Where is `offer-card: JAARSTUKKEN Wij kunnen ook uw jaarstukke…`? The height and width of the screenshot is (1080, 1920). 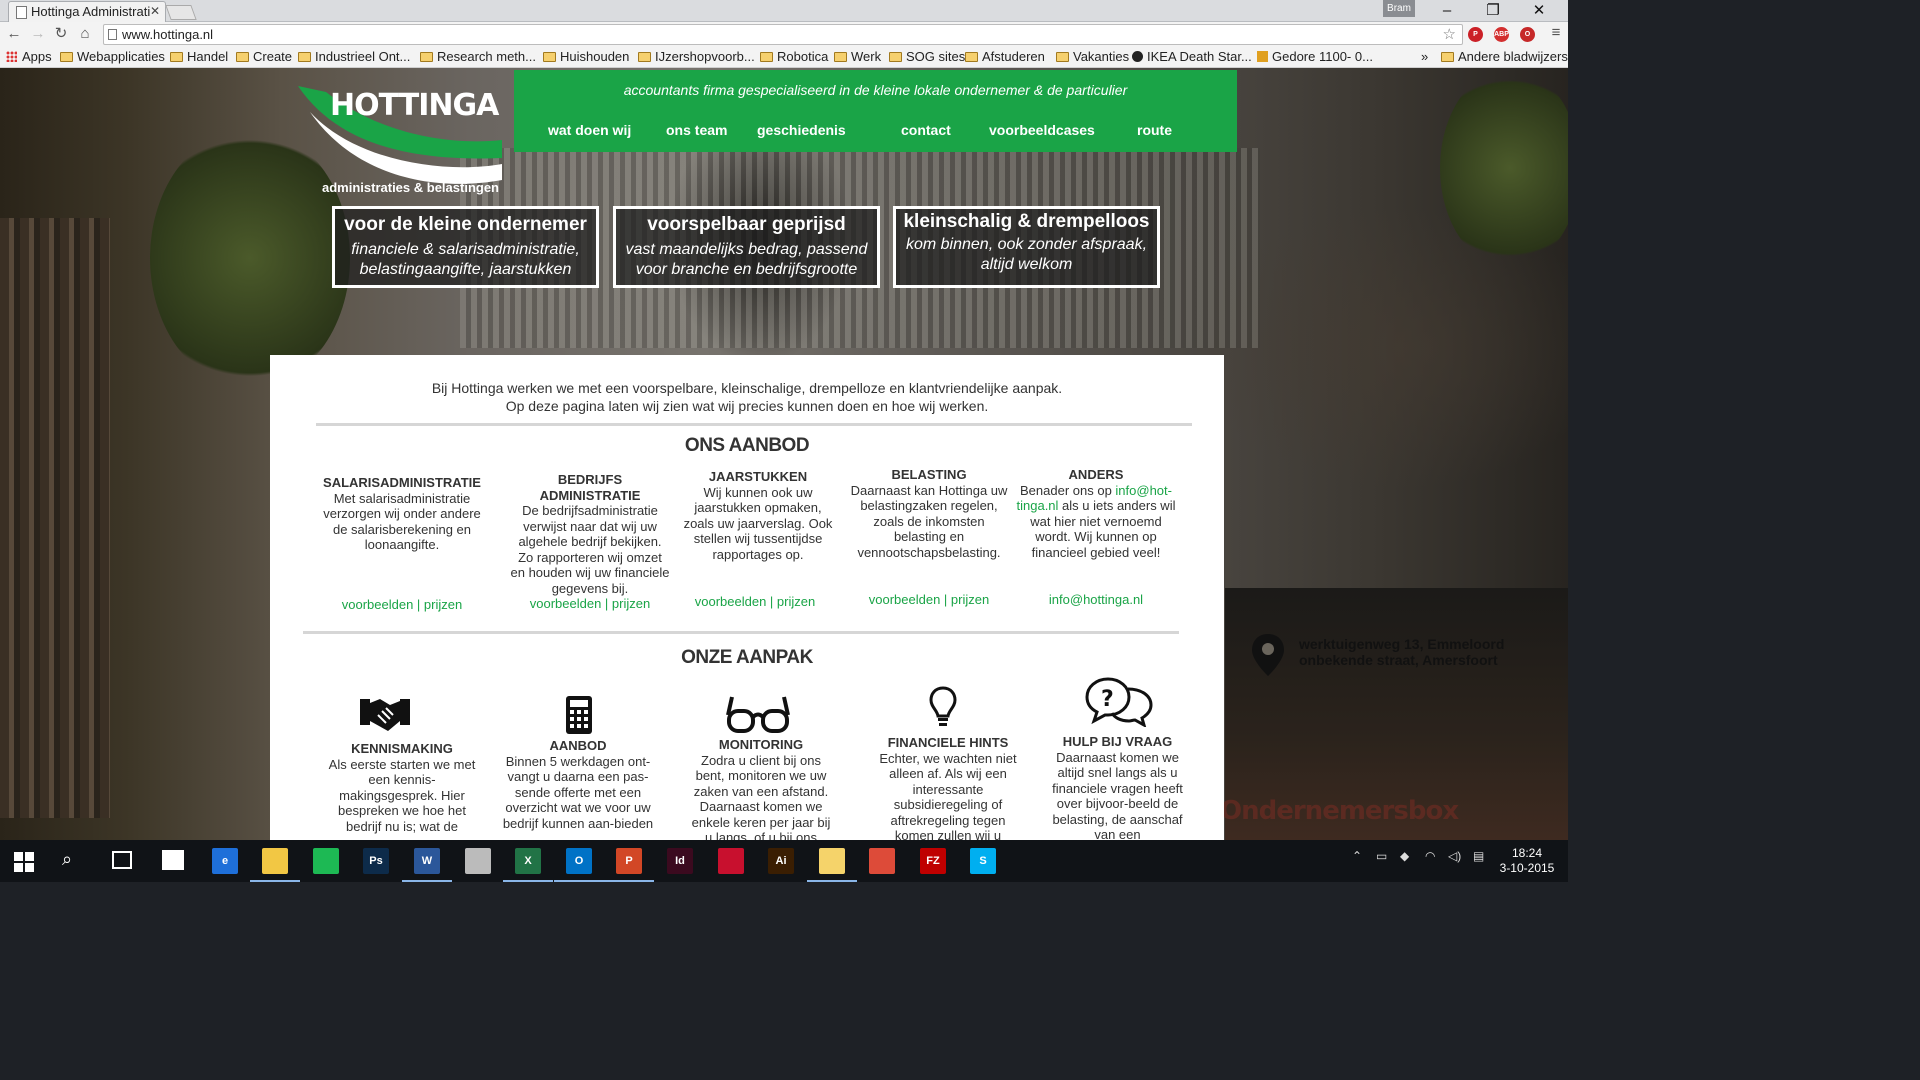 offer-card: JAARSTUKKEN Wij kunnen ook uw jaarstukke… is located at coordinates (758, 515).